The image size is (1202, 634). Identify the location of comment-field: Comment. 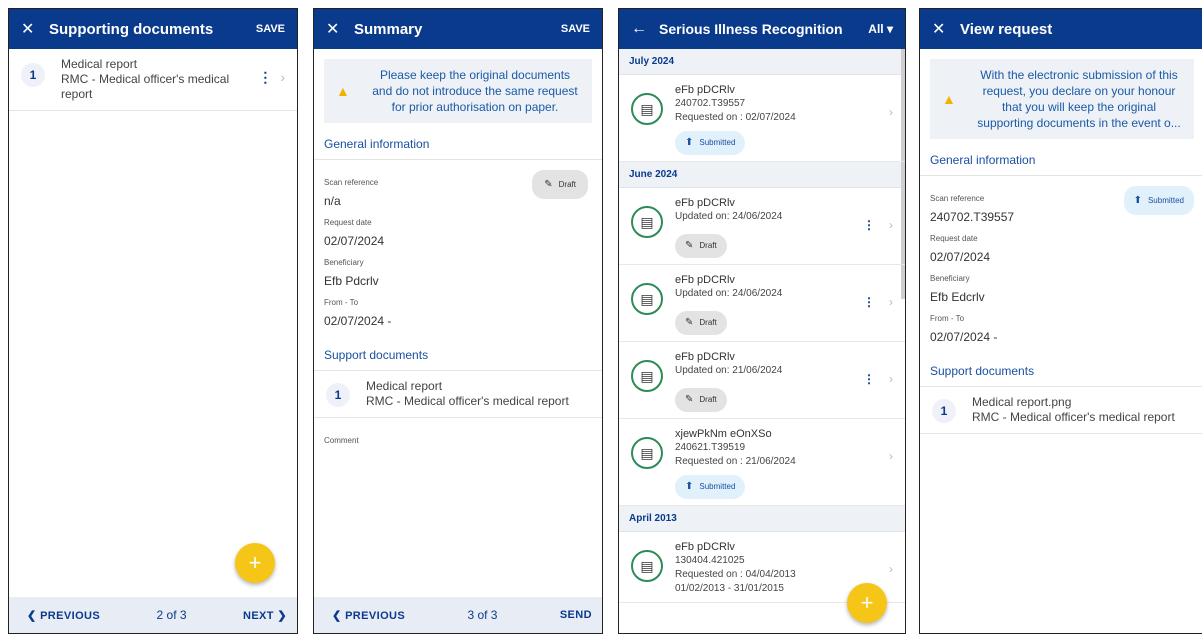
(458, 431).